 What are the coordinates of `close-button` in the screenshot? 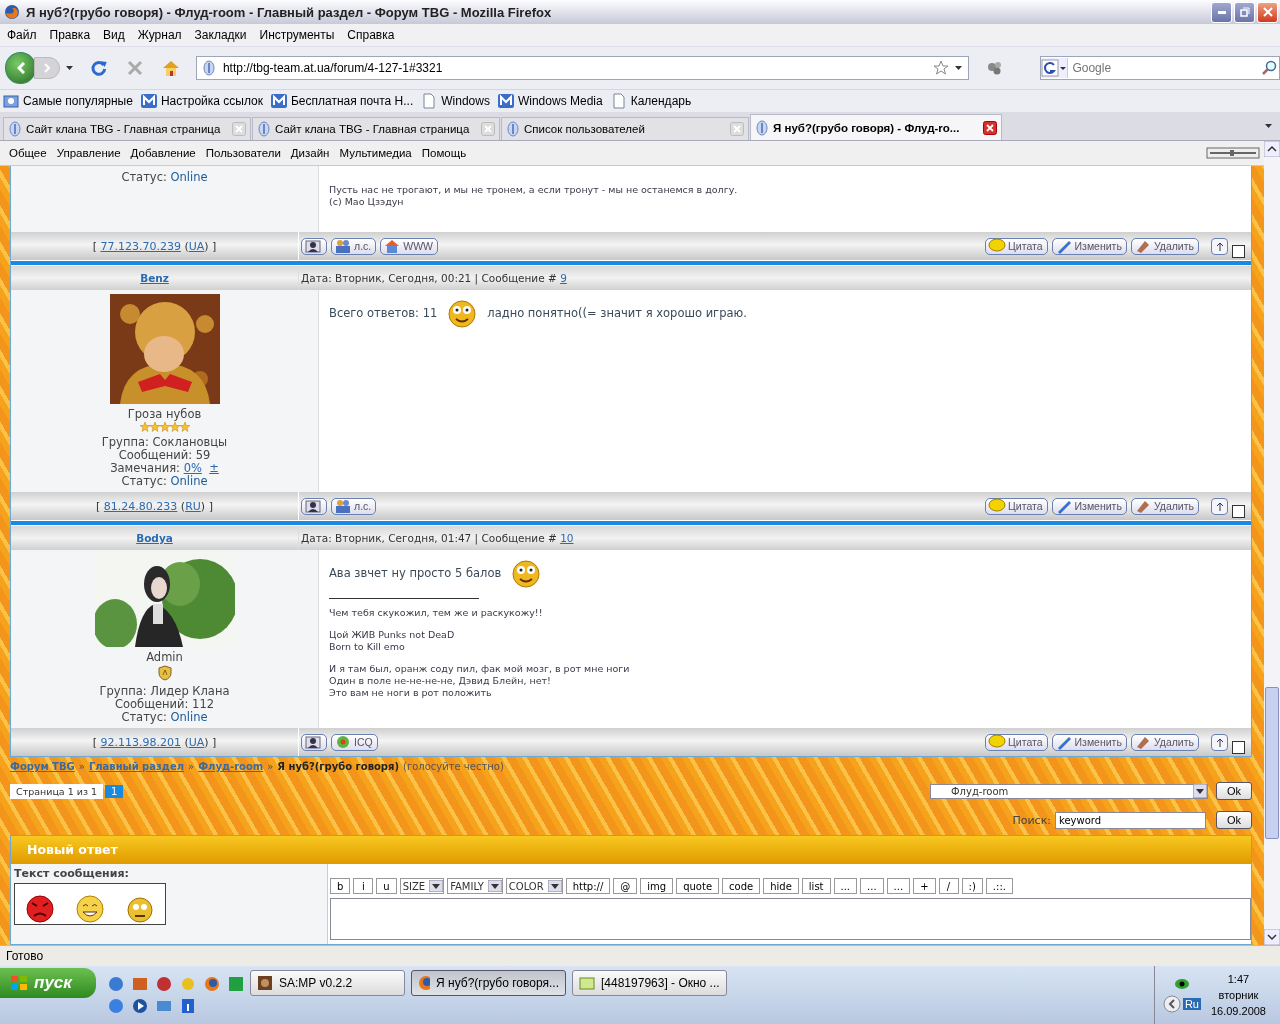 It's located at (1267, 12).